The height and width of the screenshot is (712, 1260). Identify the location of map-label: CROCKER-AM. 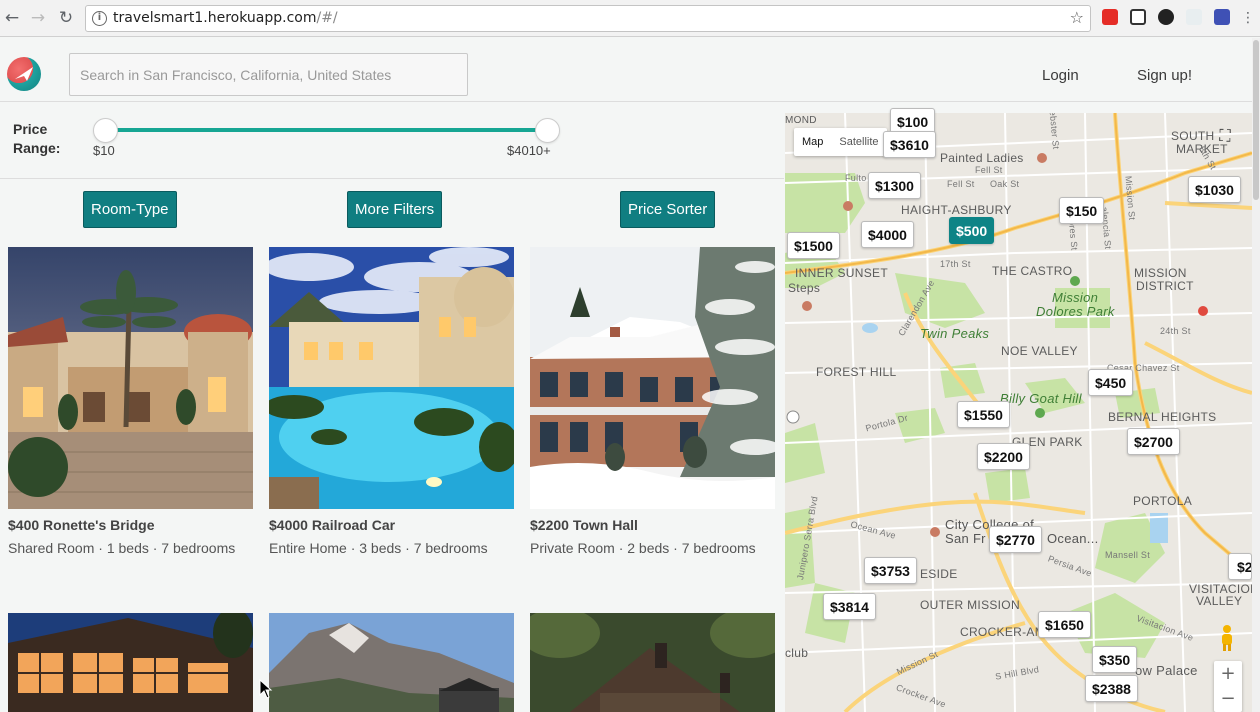
(1003, 632).